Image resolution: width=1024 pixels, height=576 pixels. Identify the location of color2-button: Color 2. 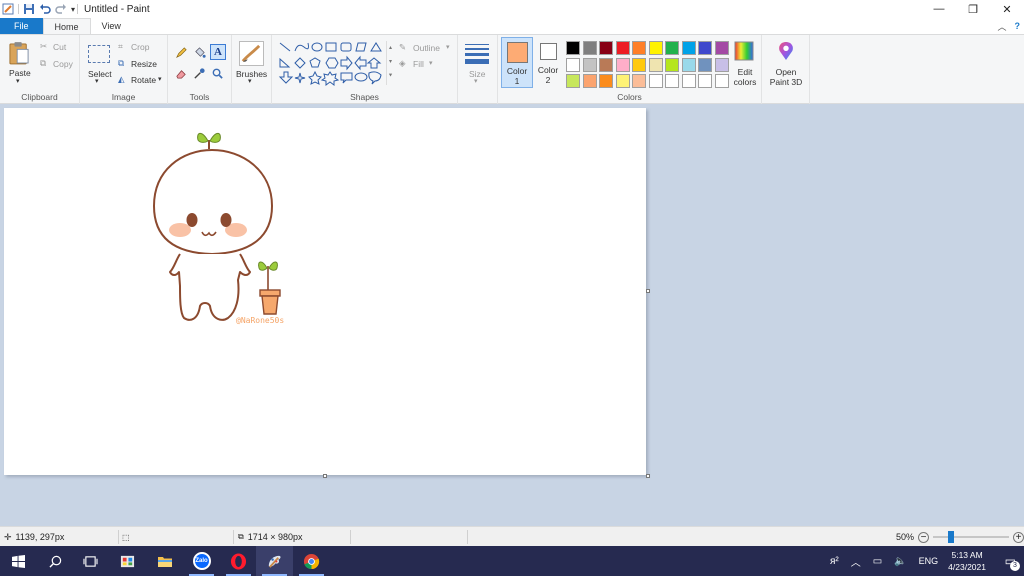
(550, 62).